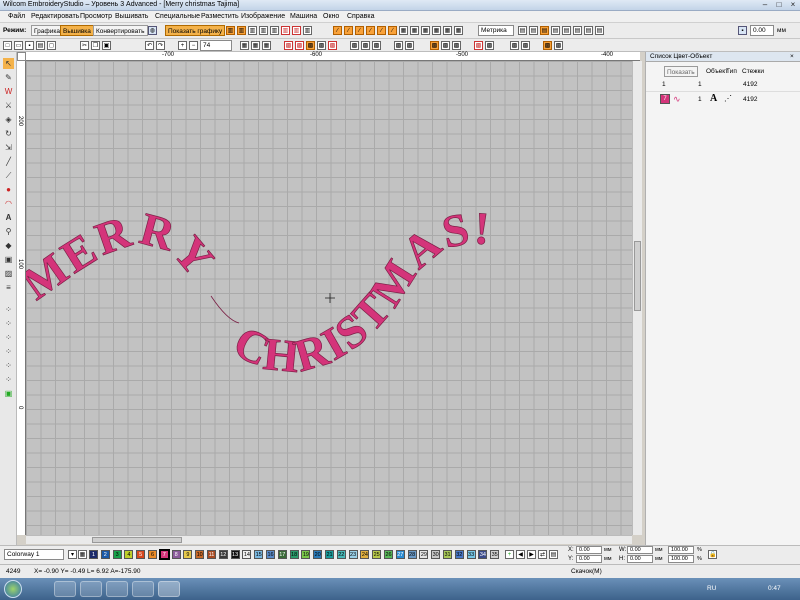 This screenshot has height=600, width=800. I want to click on graphics-mode-button: Графика, so click(47, 30).